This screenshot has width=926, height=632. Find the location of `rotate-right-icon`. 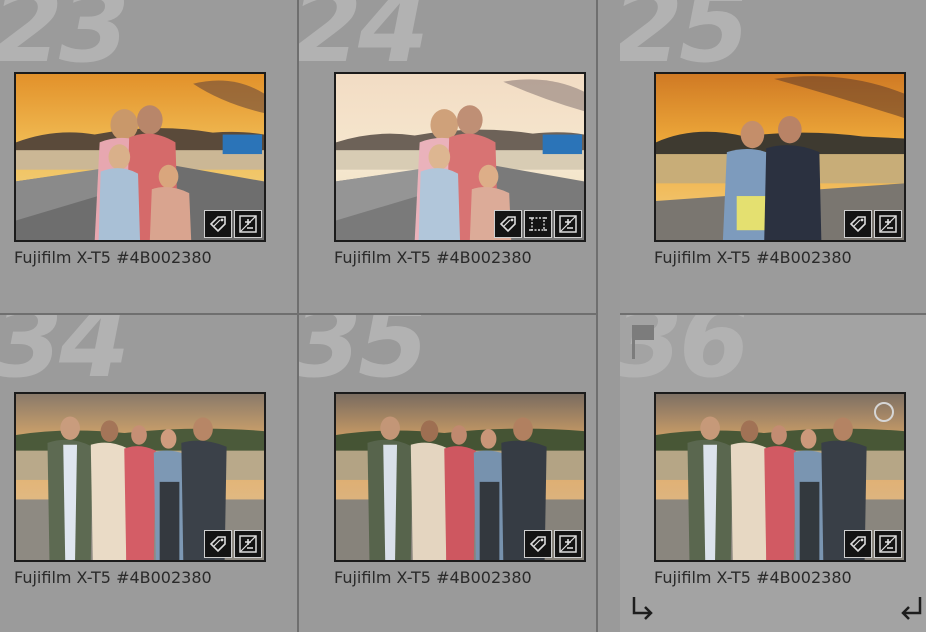

rotate-right-icon is located at coordinates (909, 608).